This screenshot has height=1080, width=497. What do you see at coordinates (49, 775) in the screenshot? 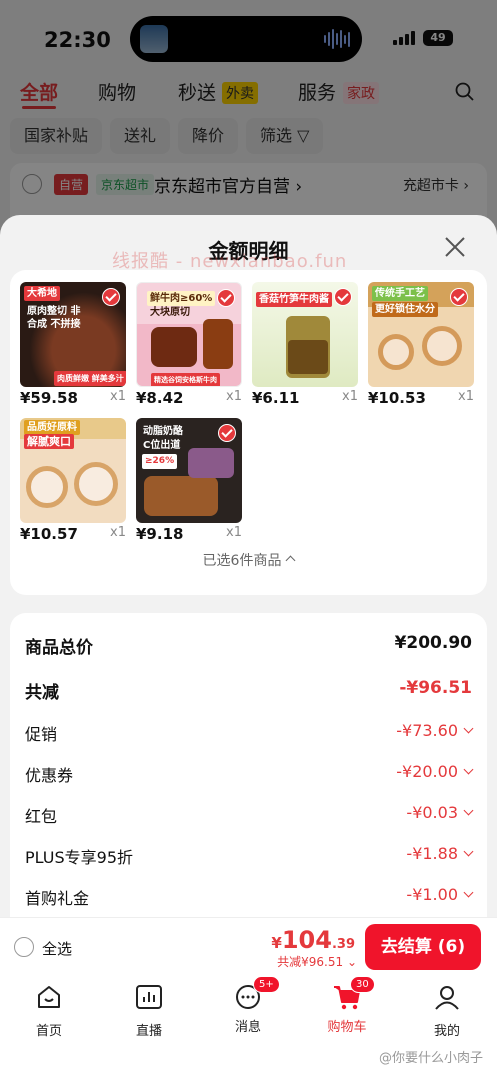
I see `coupon-label: 优惠券` at bounding box center [49, 775].